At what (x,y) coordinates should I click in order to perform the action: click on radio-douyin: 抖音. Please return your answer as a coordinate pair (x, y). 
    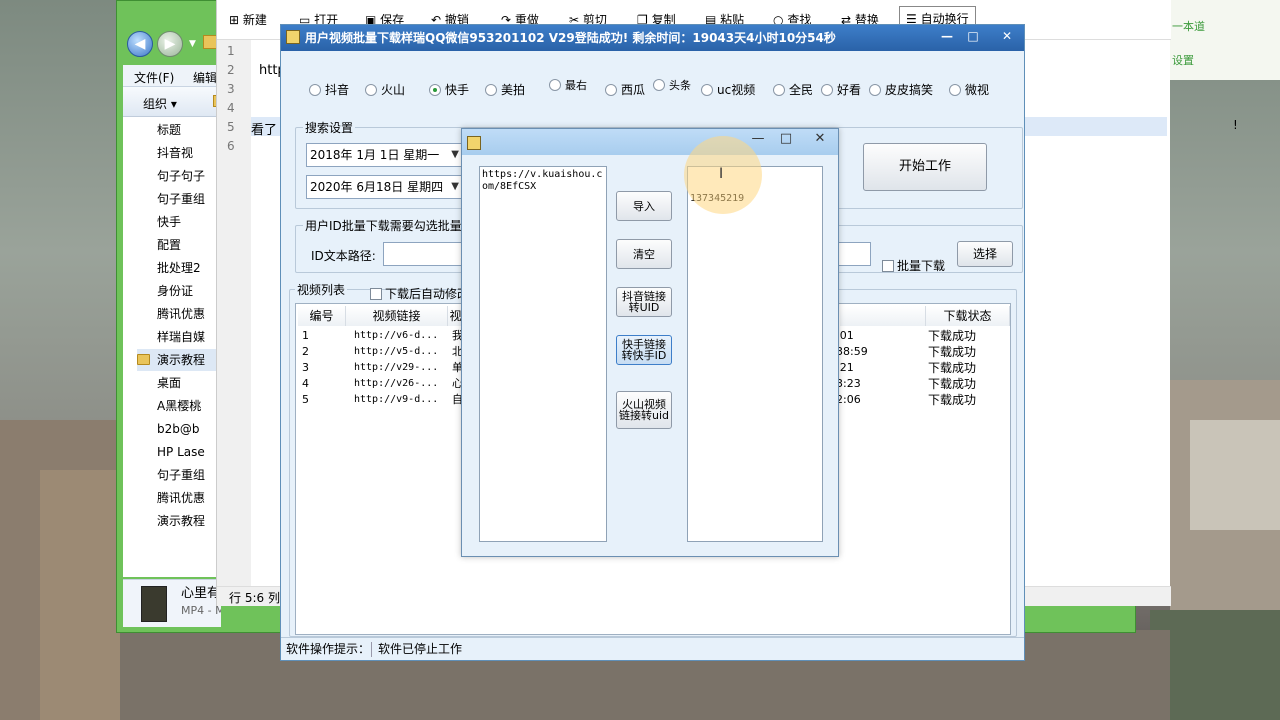
    Looking at the image, I should click on (329, 91).